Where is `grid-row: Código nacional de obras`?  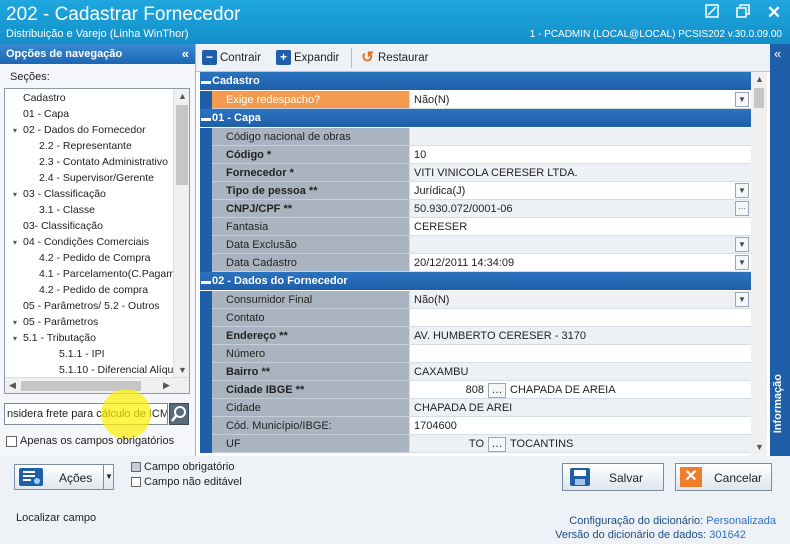
grid-row: Código nacional de obras is located at coordinates (475, 137).